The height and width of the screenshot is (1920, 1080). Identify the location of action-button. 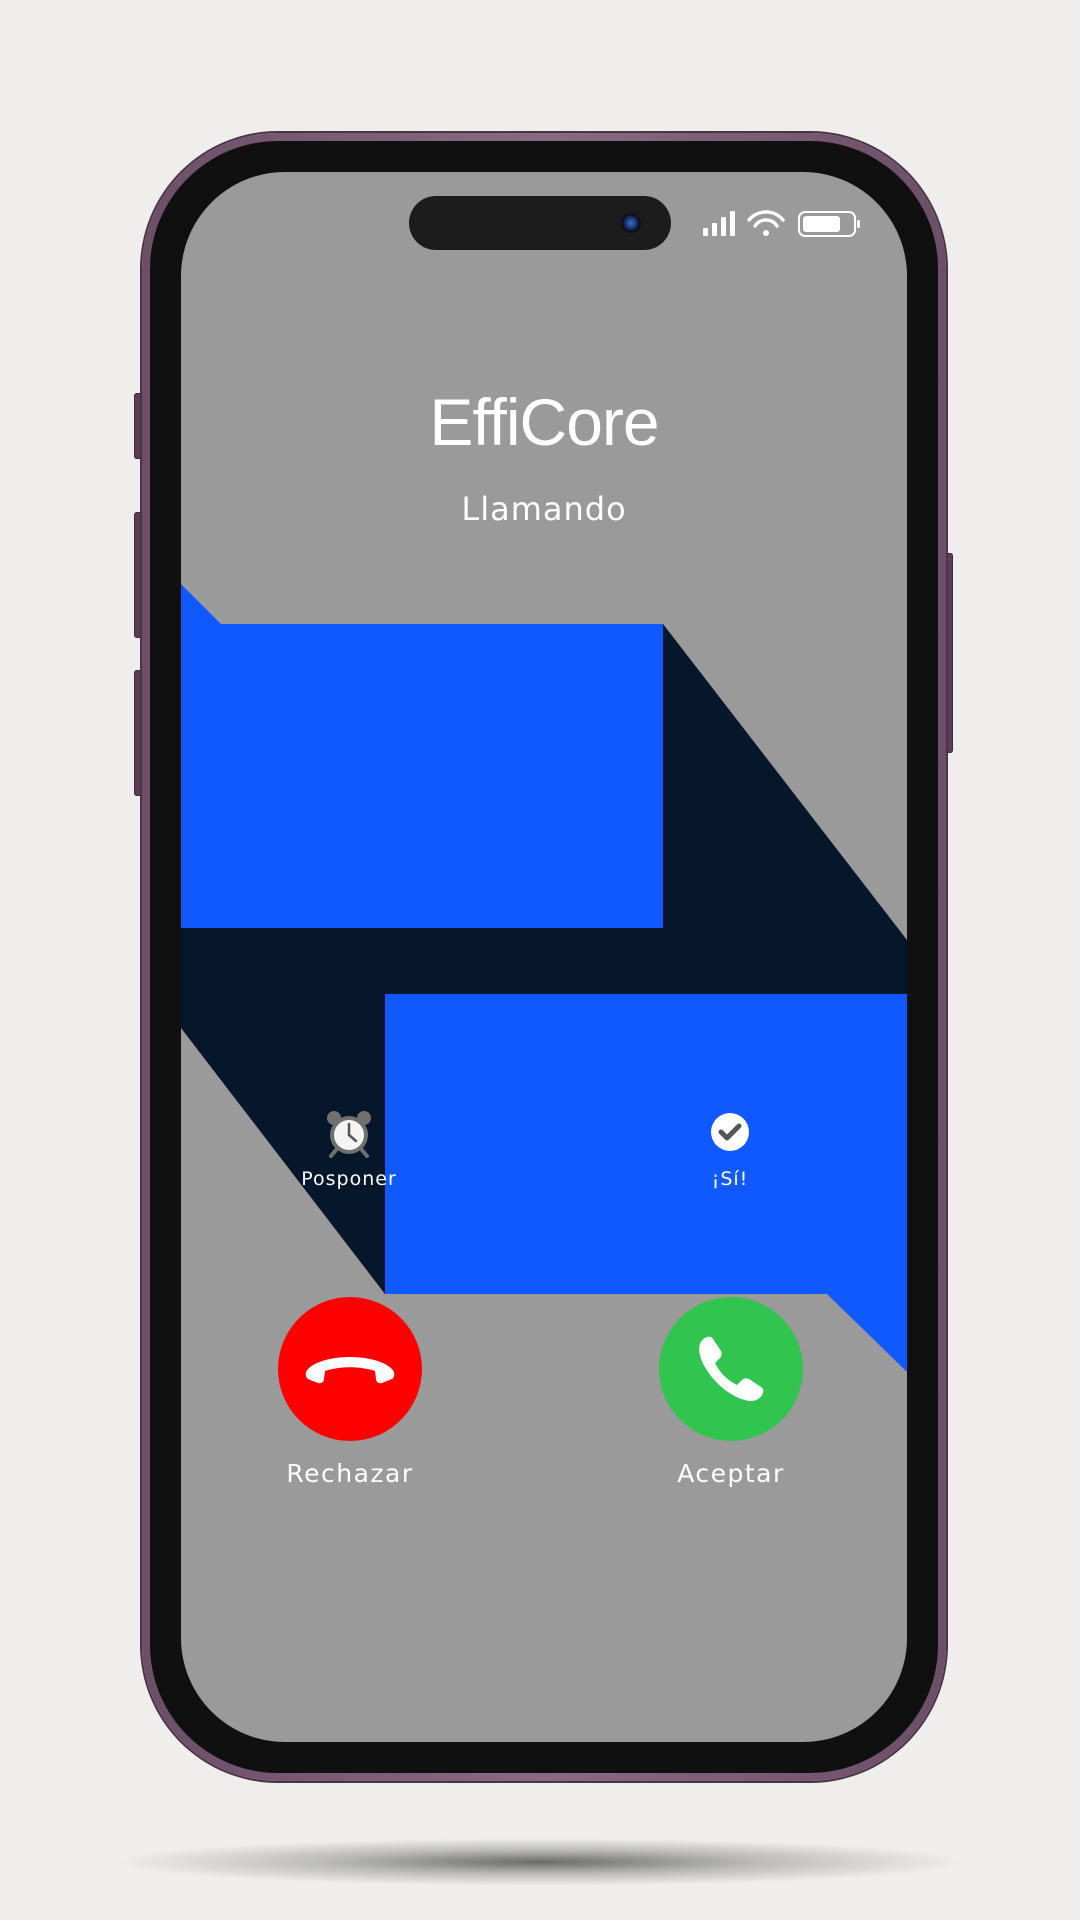
(138, 426).